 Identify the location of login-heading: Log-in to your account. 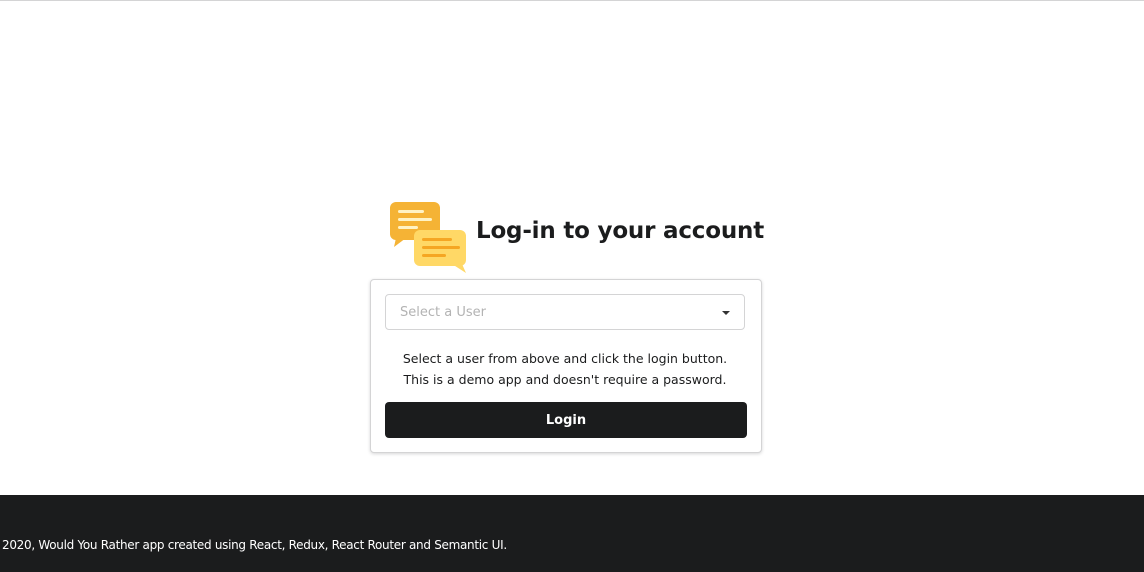
(567, 237).